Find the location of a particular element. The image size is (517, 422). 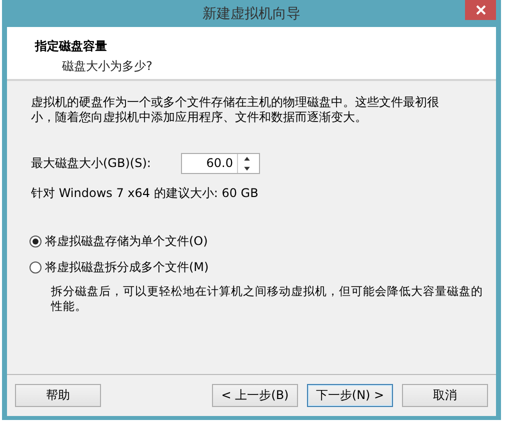

back-button: < 上一步(B) is located at coordinates (255, 395).